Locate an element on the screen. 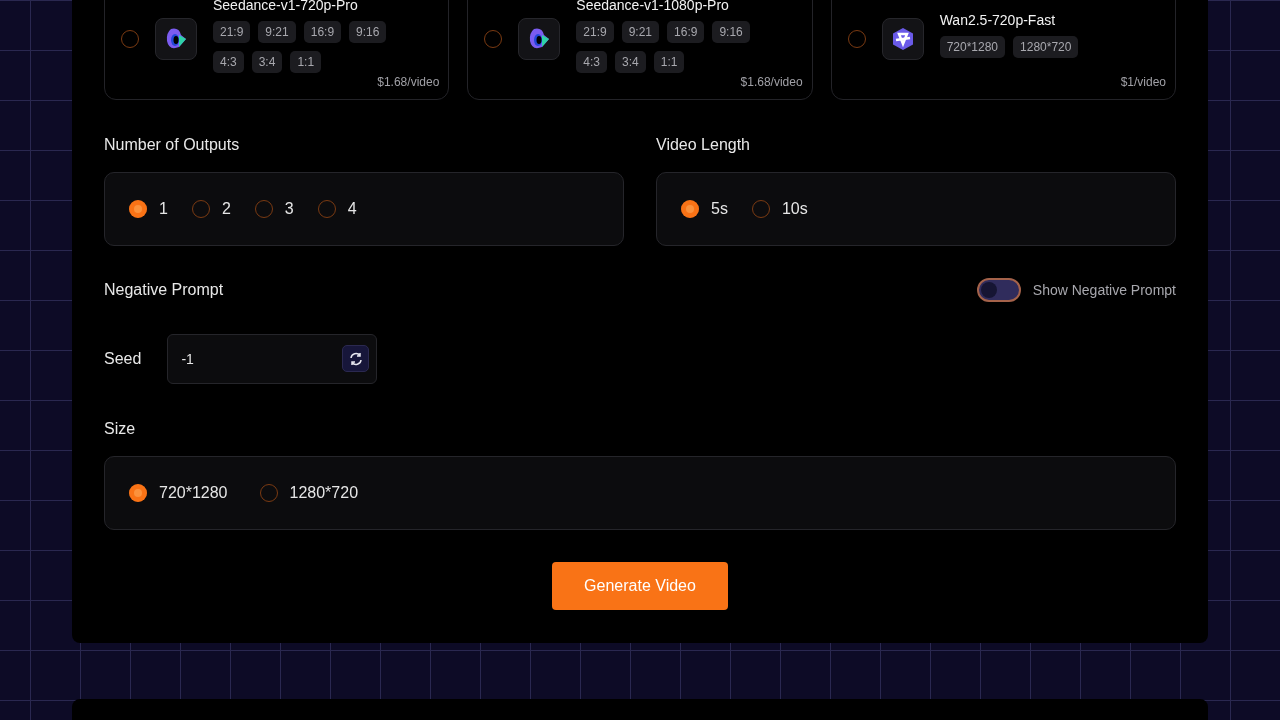 The image size is (1280, 720). section-label: Video Length is located at coordinates (703, 145).